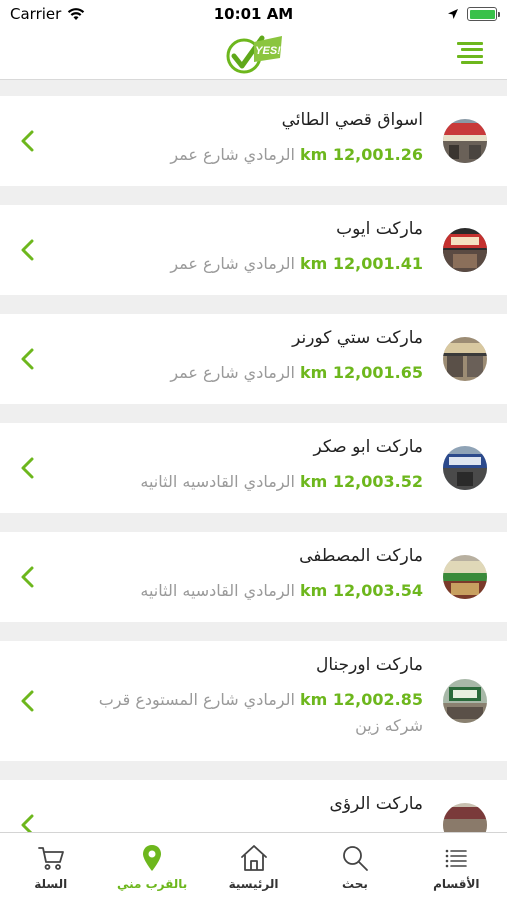 Image resolution: width=507 pixels, height=900 pixels. Describe the element at coordinates (50, 858) in the screenshot. I see `cart-icon` at that location.